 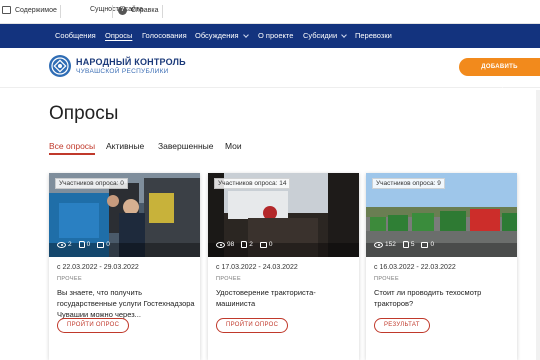 I want to click on poll-title: Удостоверение тракториста-машиниста, so click(x=285, y=298).